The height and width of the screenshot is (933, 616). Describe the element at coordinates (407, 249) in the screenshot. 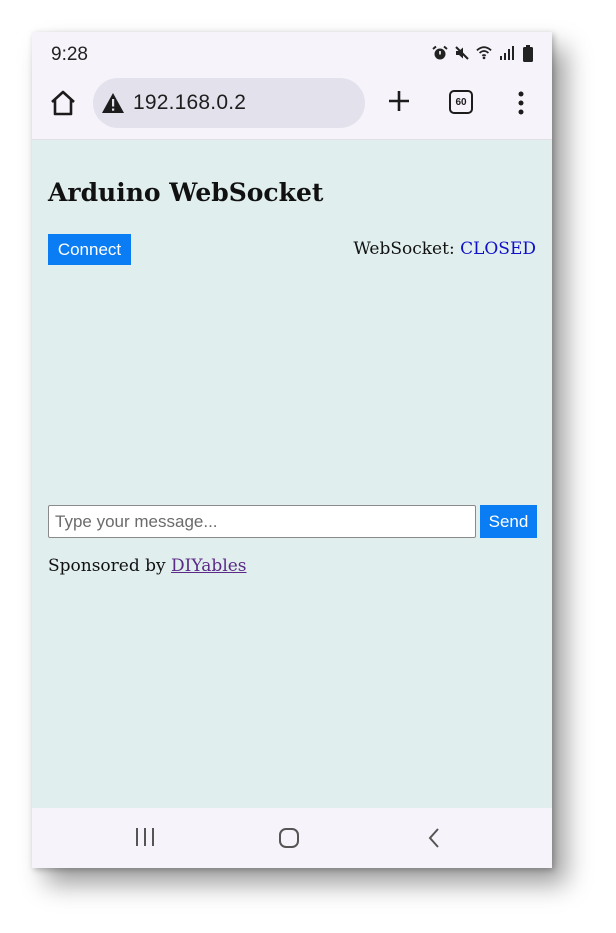

I see `websocket-status-label: WebSocket:` at that location.